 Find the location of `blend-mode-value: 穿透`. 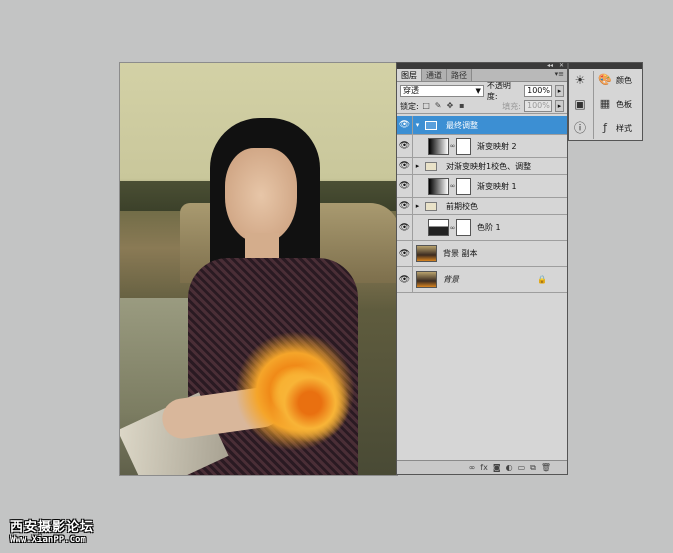

blend-mode-value: 穿透 is located at coordinates (411, 90).